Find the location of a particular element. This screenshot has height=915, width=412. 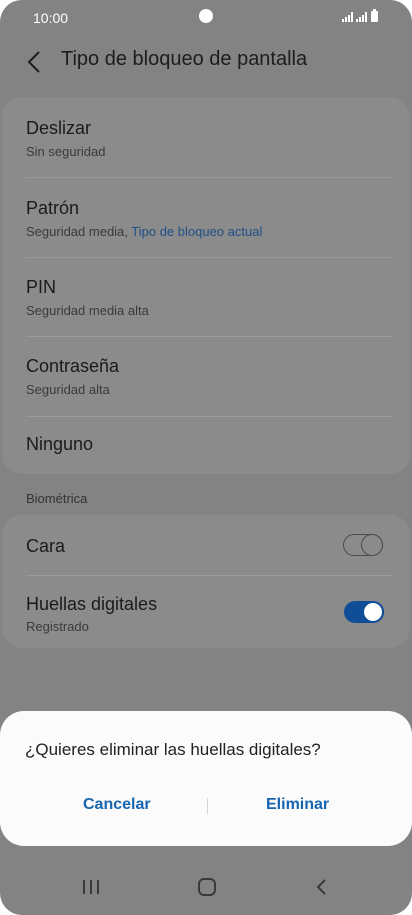

biometrics-list: Cara Huellas digitales Registrado is located at coordinates (206, 581).